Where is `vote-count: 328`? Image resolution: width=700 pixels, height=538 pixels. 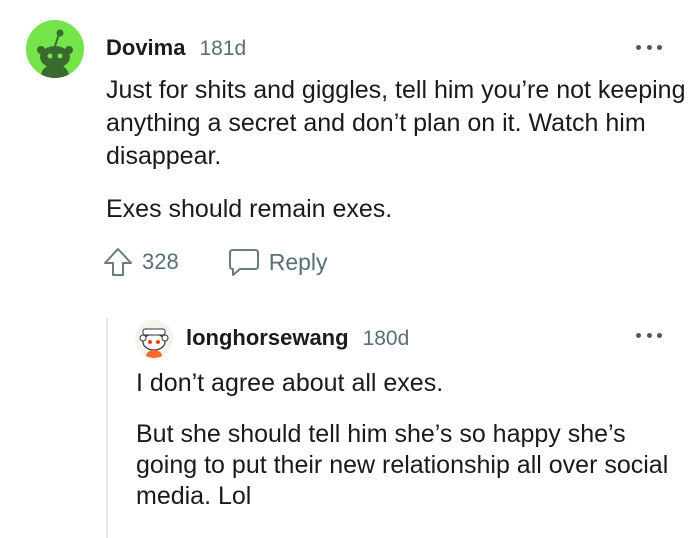
vote-count: 328 is located at coordinates (160, 261).